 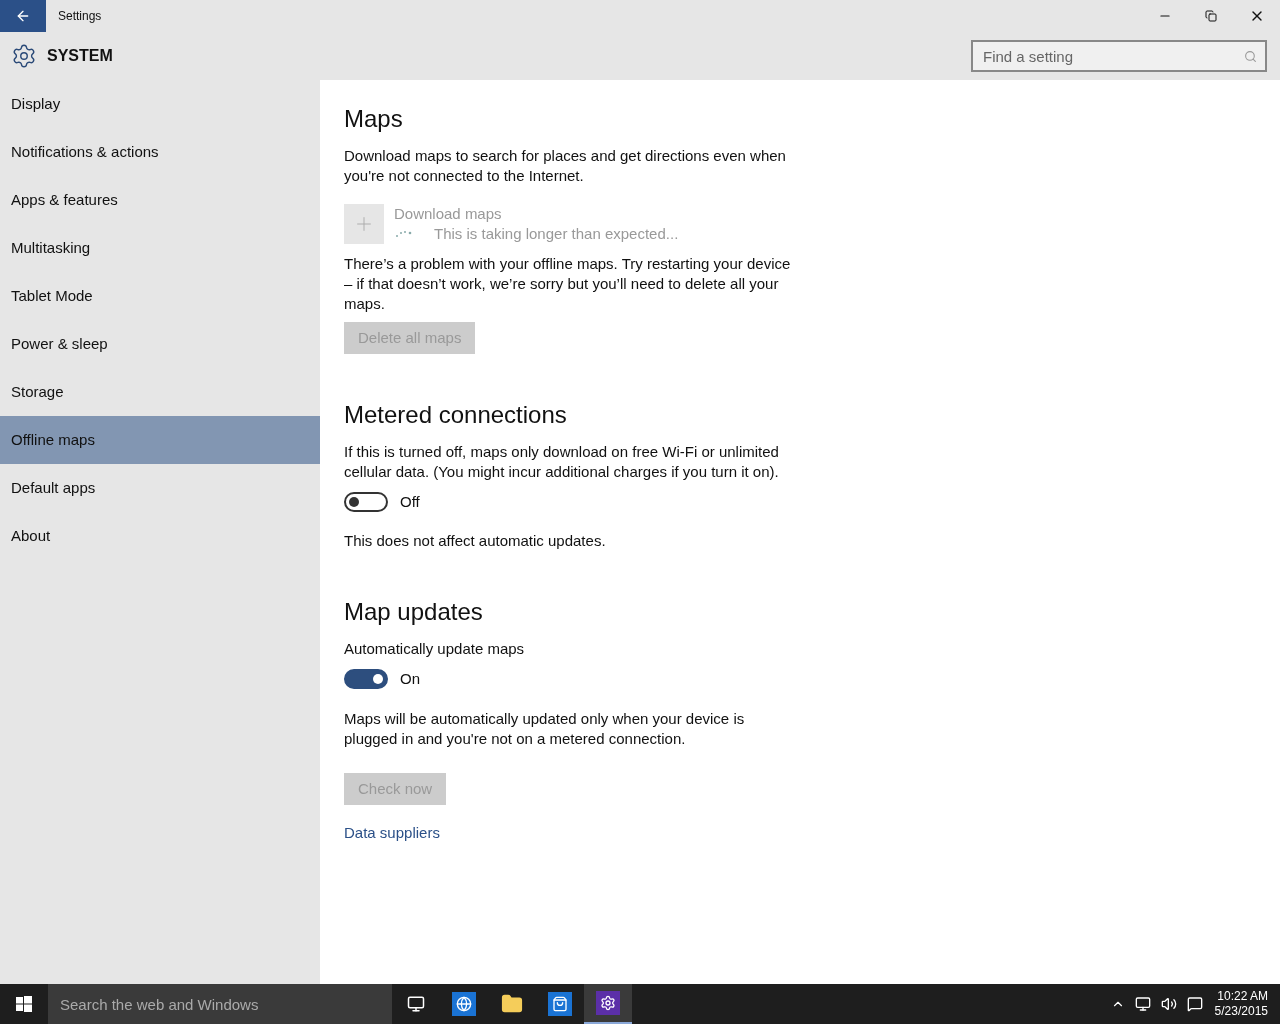 I want to click on sidebar-item: Notifications & actions, so click(x=160, y=152).